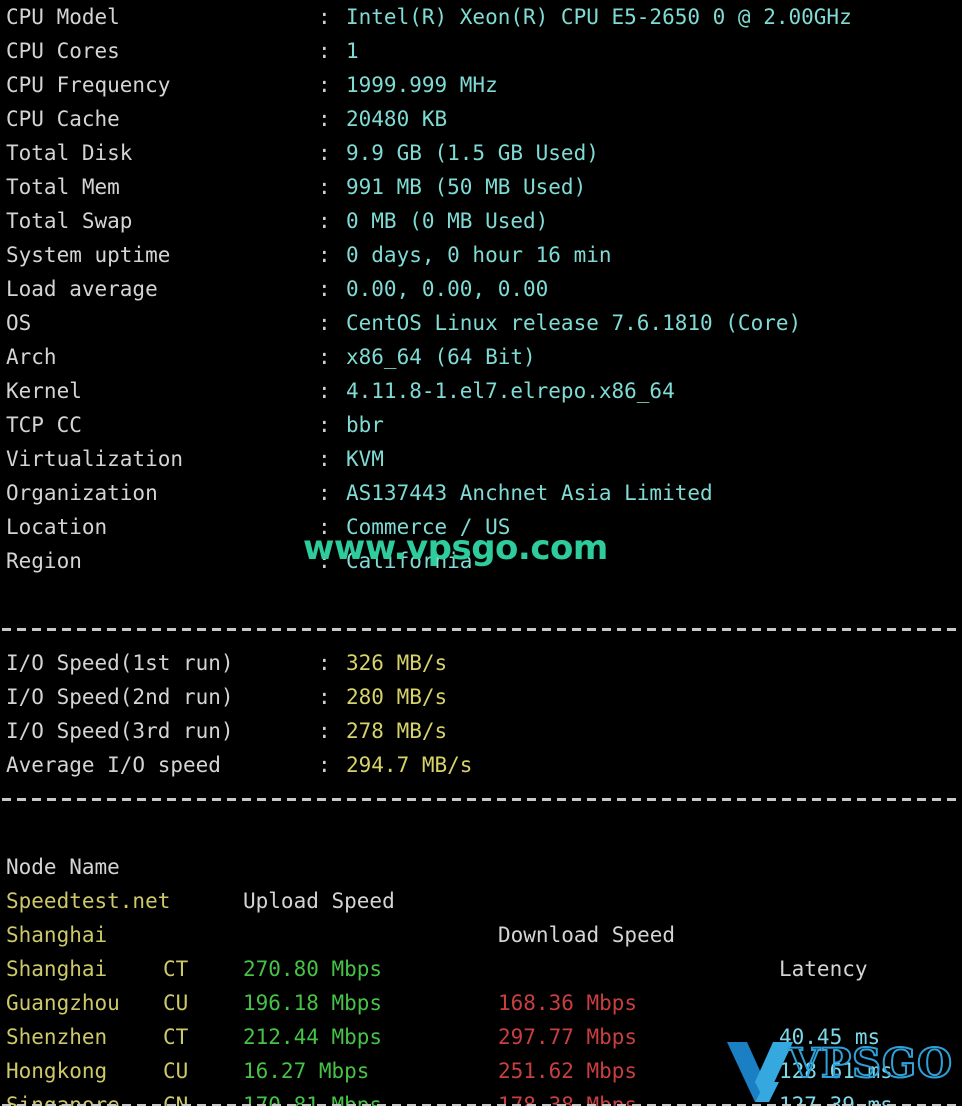 The image size is (962, 1106). Describe the element at coordinates (120, 731) in the screenshot. I see `io-label: I/O Speed(3rd run)` at that location.